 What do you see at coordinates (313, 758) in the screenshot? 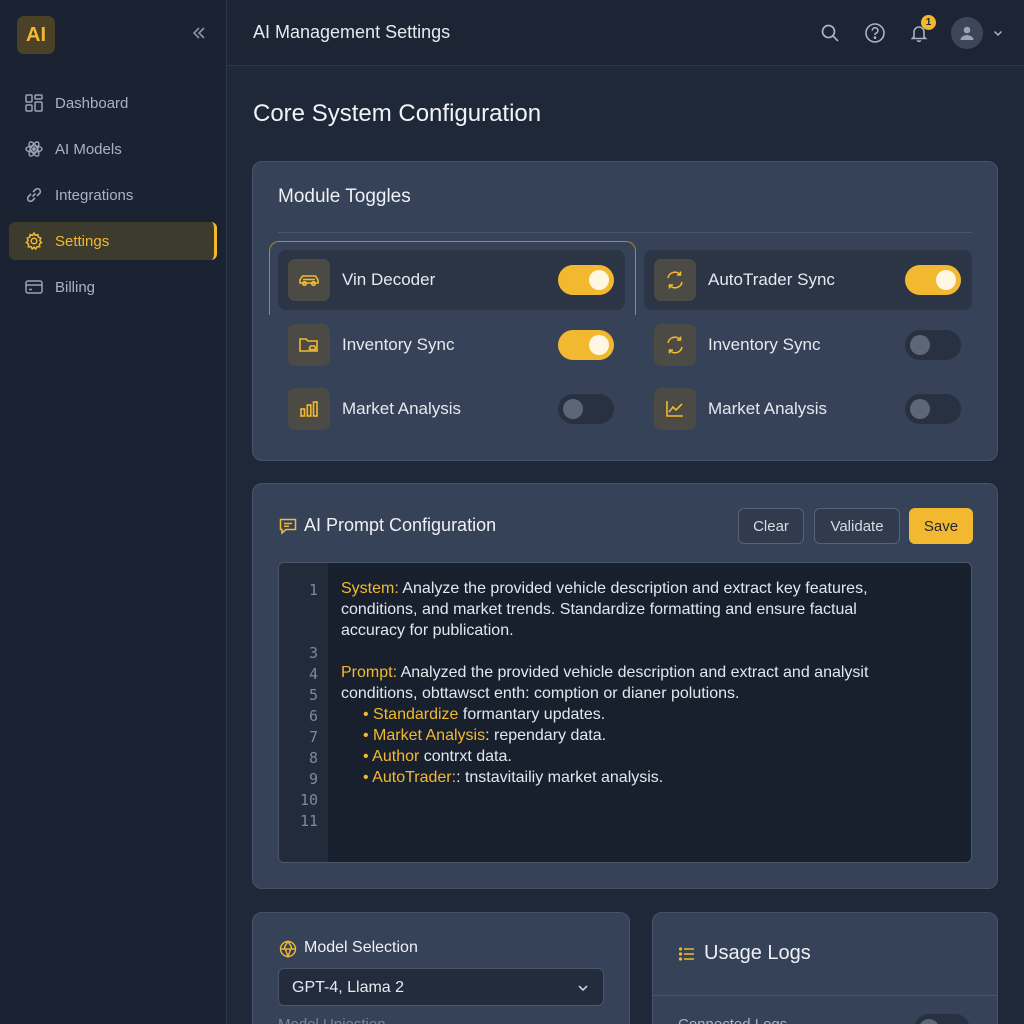
I see `line-number: 8` at bounding box center [313, 758].